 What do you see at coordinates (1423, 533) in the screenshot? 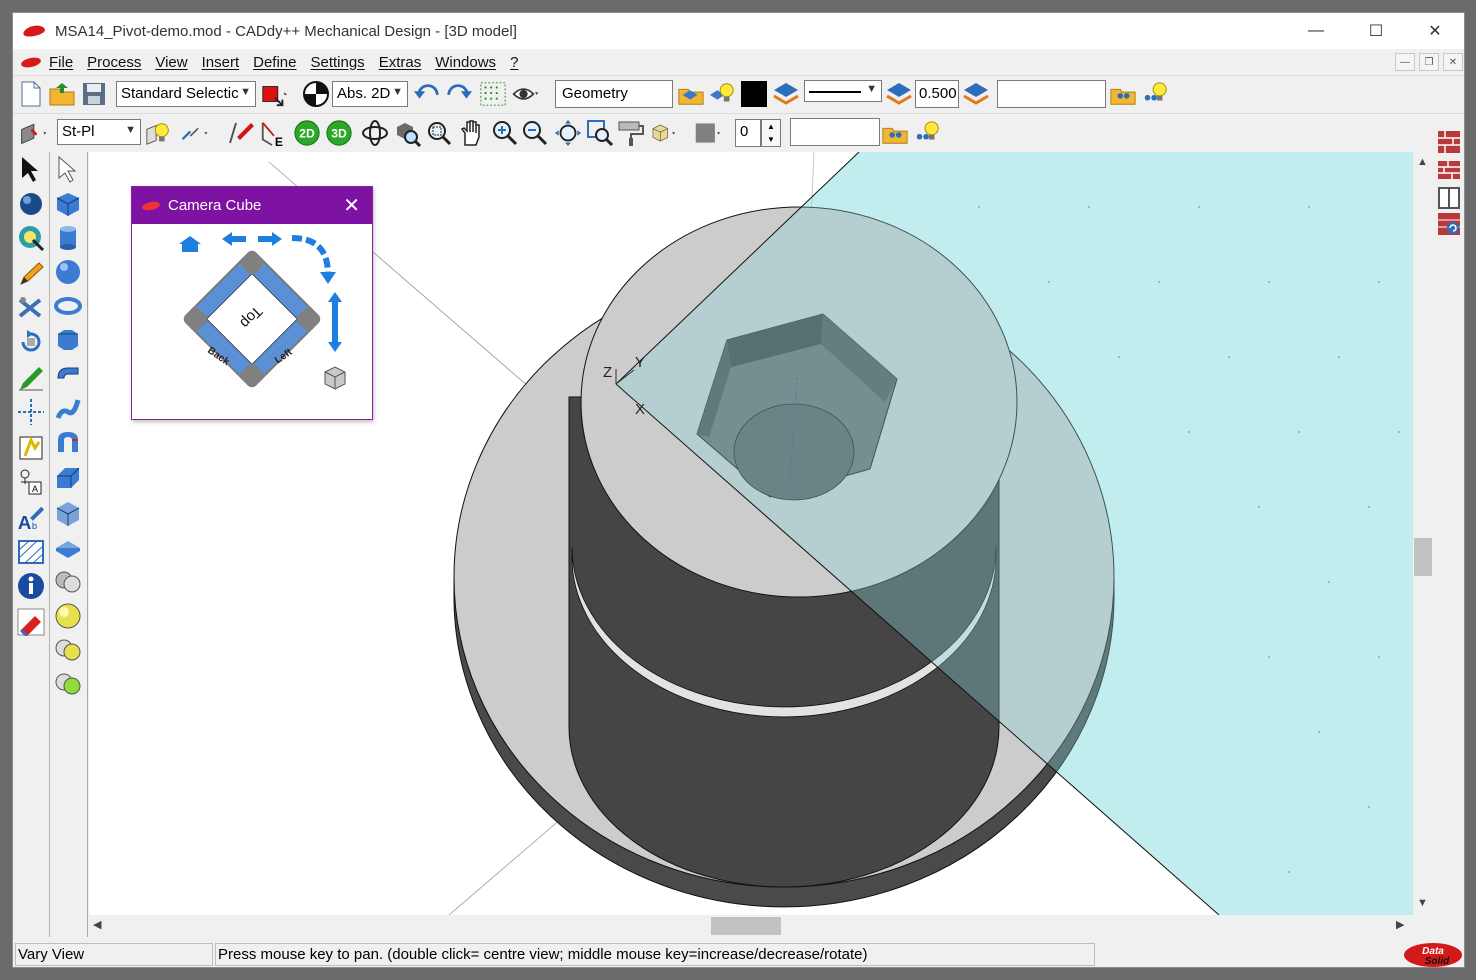
I see `vertical-scrollbar: ▲ ▼` at bounding box center [1423, 533].